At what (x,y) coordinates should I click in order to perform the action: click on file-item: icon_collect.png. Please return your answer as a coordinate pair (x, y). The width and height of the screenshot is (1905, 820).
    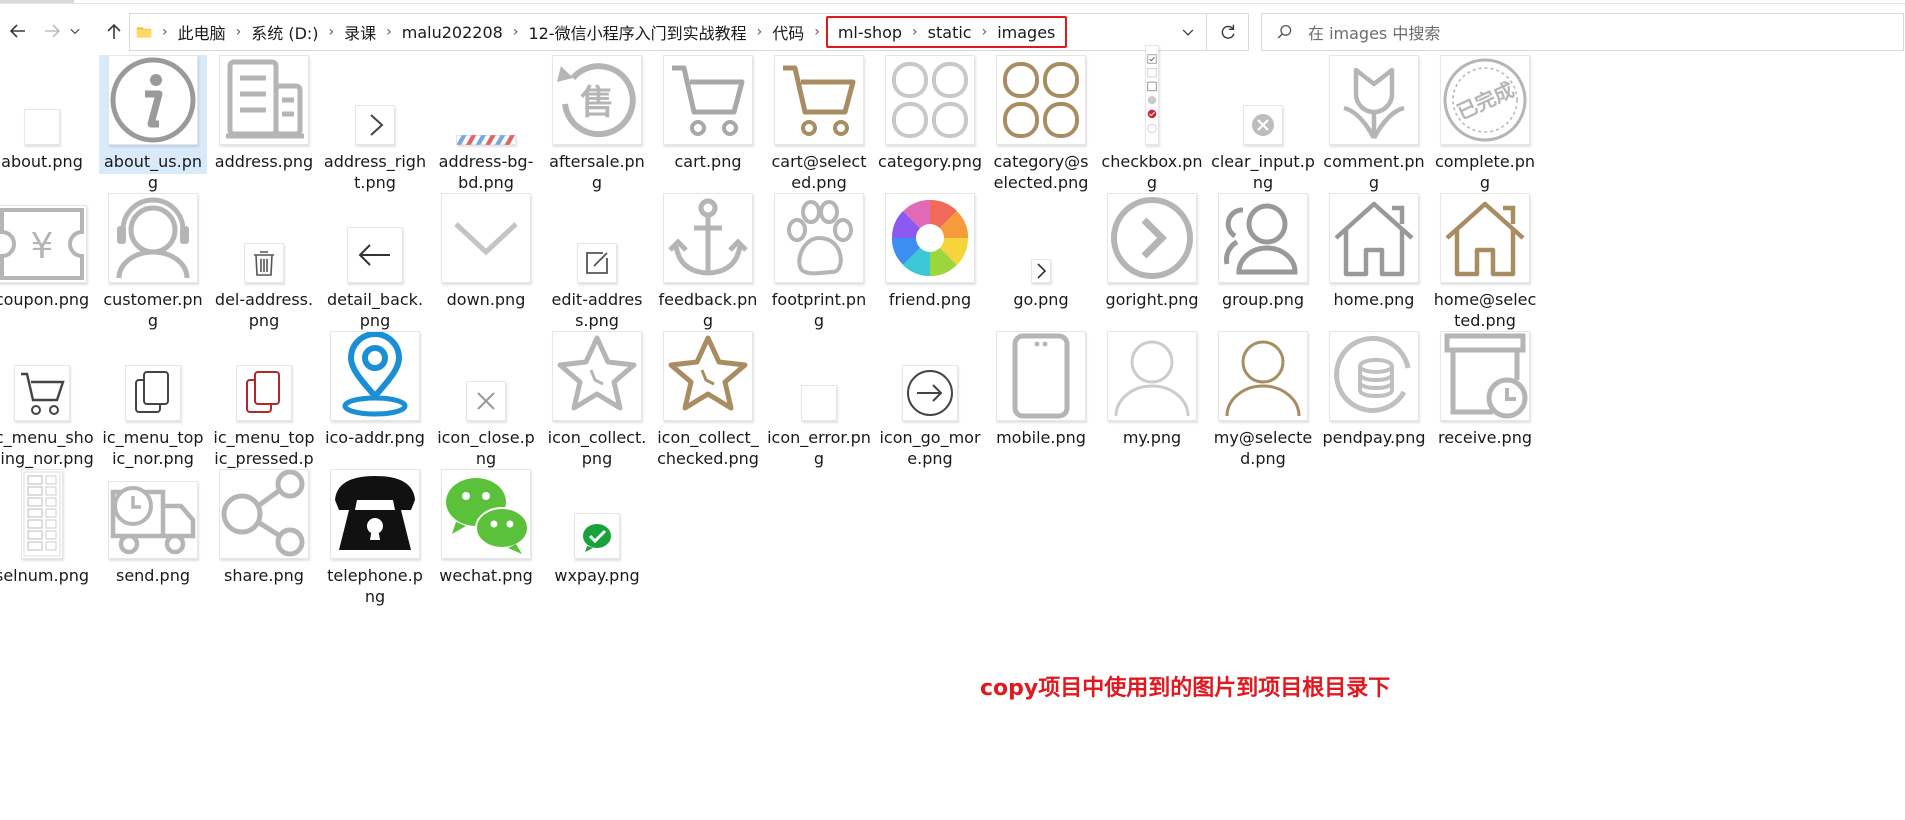
    Looking at the image, I should click on (597, 400).